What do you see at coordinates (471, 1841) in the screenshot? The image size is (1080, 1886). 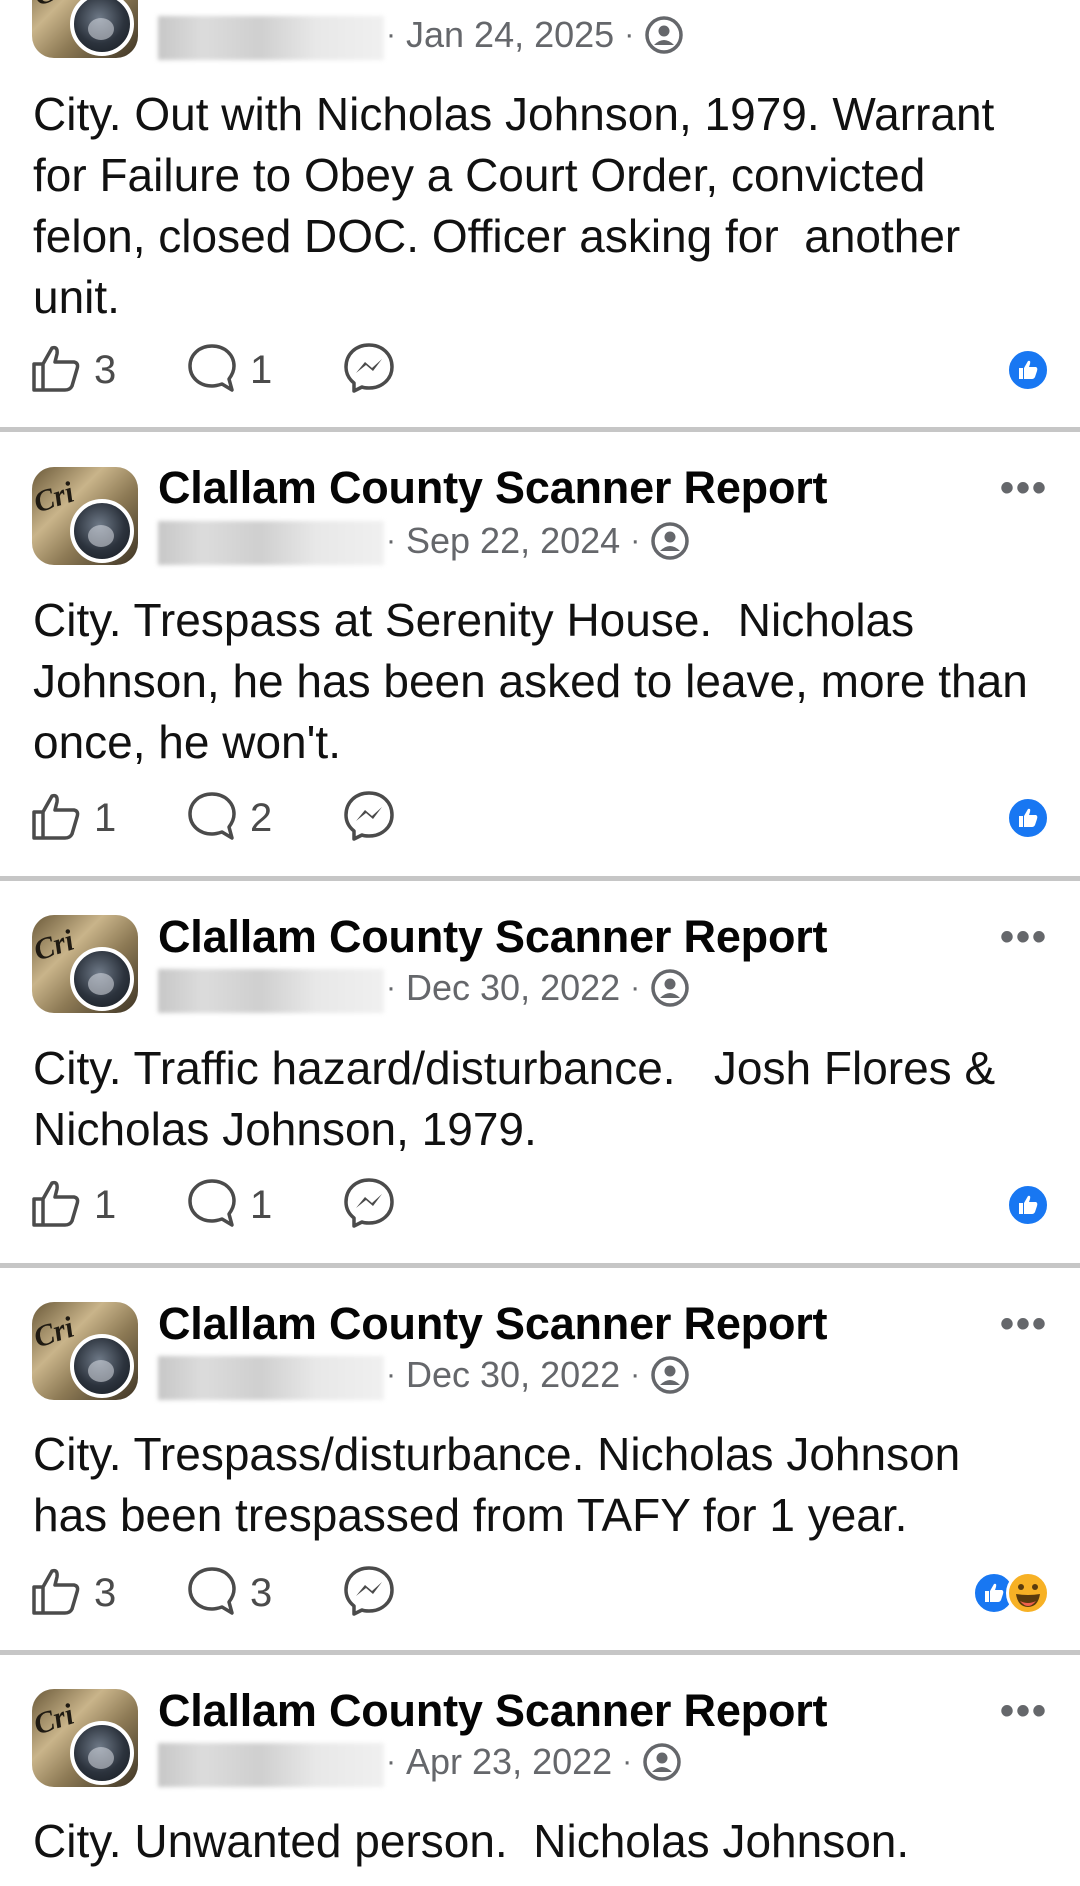 I see `post-text: City. Unwanted person. Nicholas Johnson.` at bounding box center [471, 1841].